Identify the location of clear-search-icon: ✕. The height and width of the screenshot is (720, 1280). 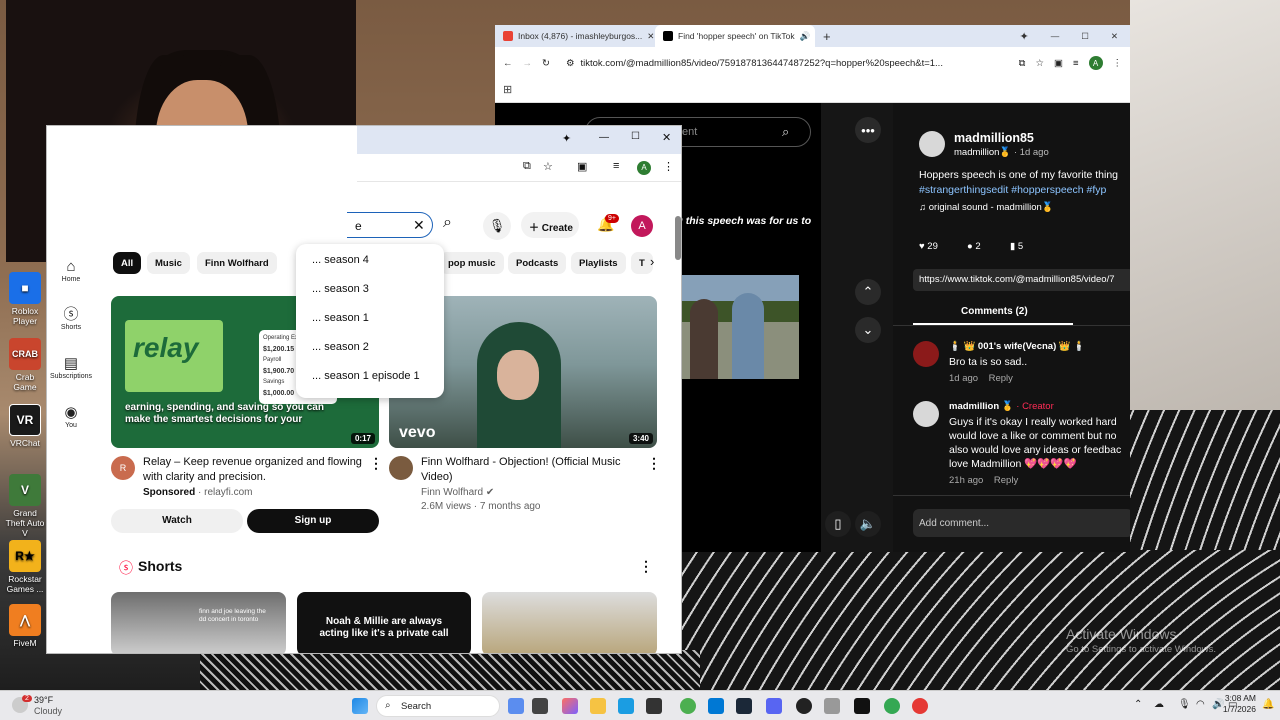
(419, 225).